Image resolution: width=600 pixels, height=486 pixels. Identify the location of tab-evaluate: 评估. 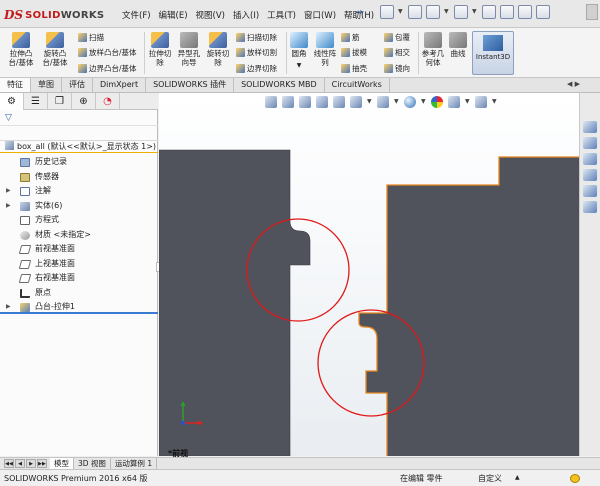
(77, 85).